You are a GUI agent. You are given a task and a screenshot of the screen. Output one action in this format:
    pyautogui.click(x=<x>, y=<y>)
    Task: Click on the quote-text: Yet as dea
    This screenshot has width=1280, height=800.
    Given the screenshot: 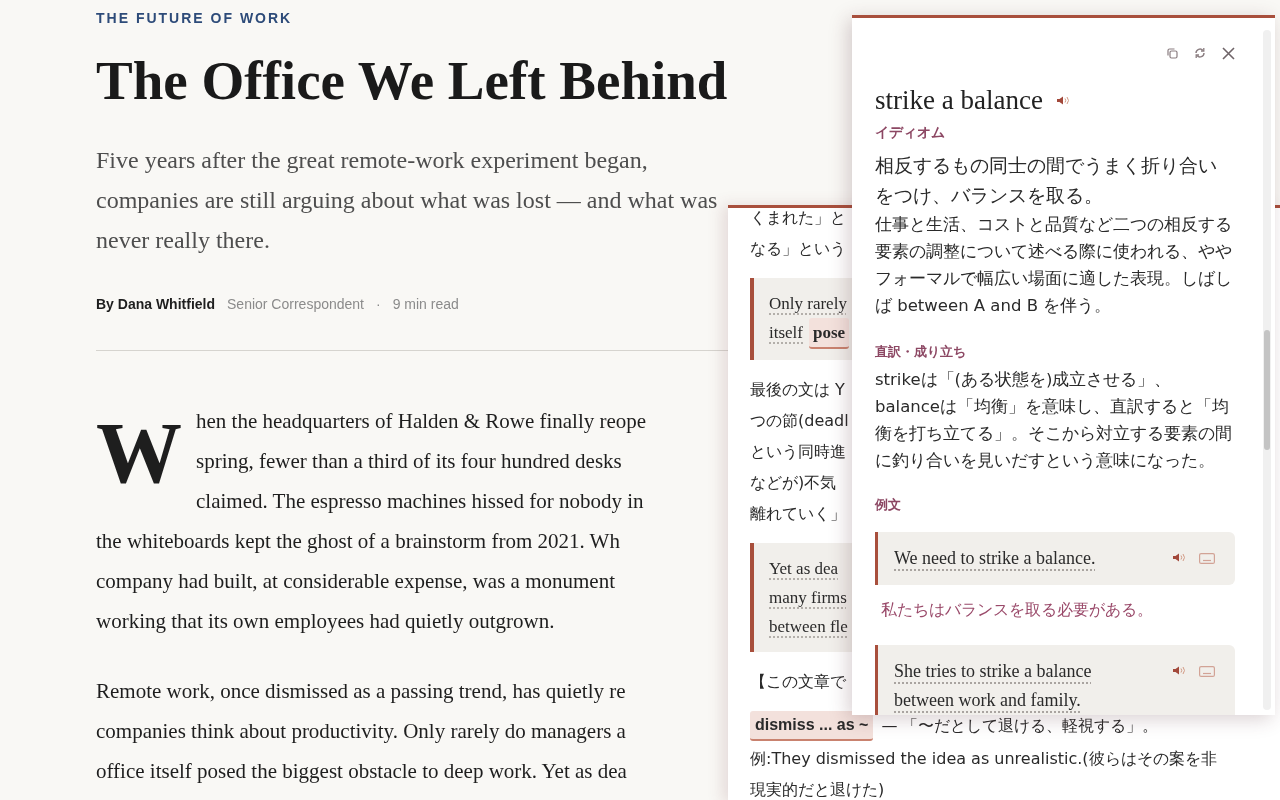 What is the action you would take?
    pyautogui.click(x=804, y=569)
    